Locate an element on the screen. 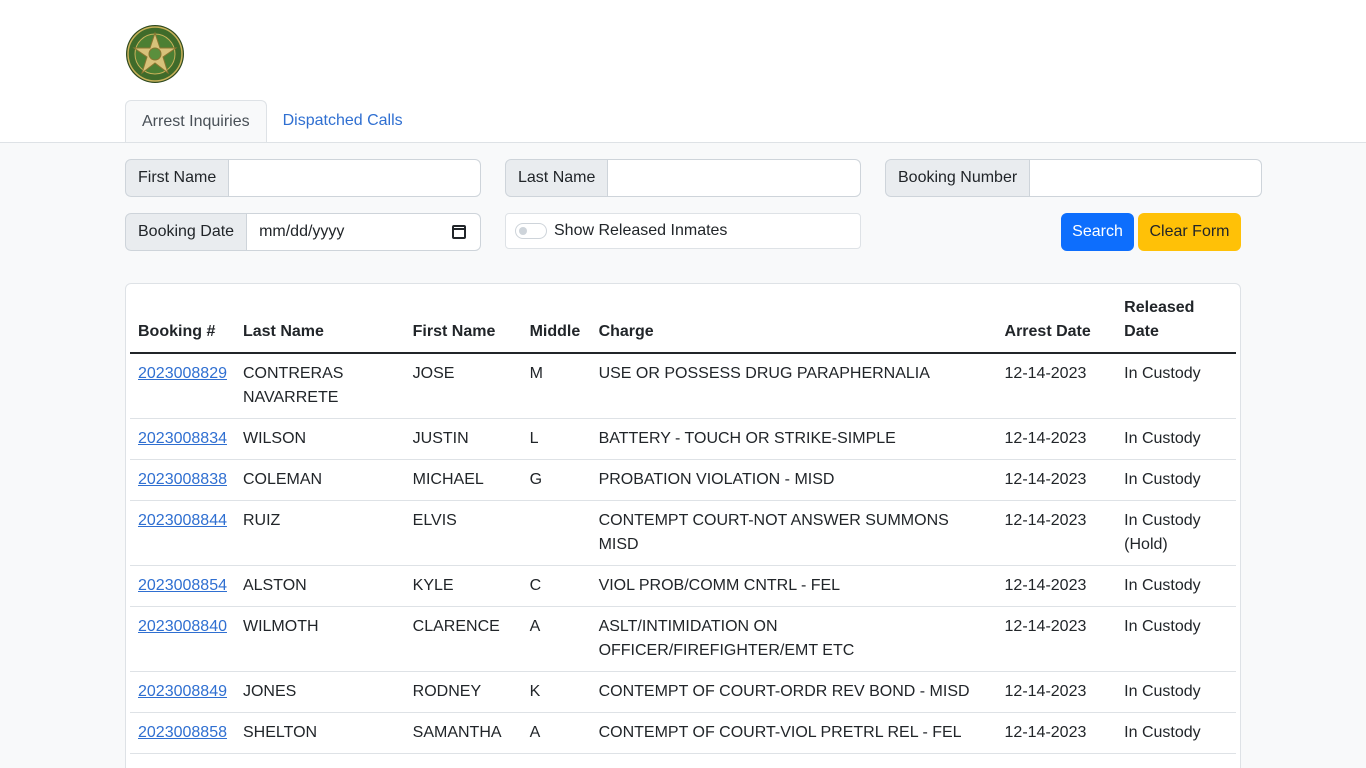 The image size is (1366, 768). booking-number-link: 2023008834 is located at coordinates (182, 438).